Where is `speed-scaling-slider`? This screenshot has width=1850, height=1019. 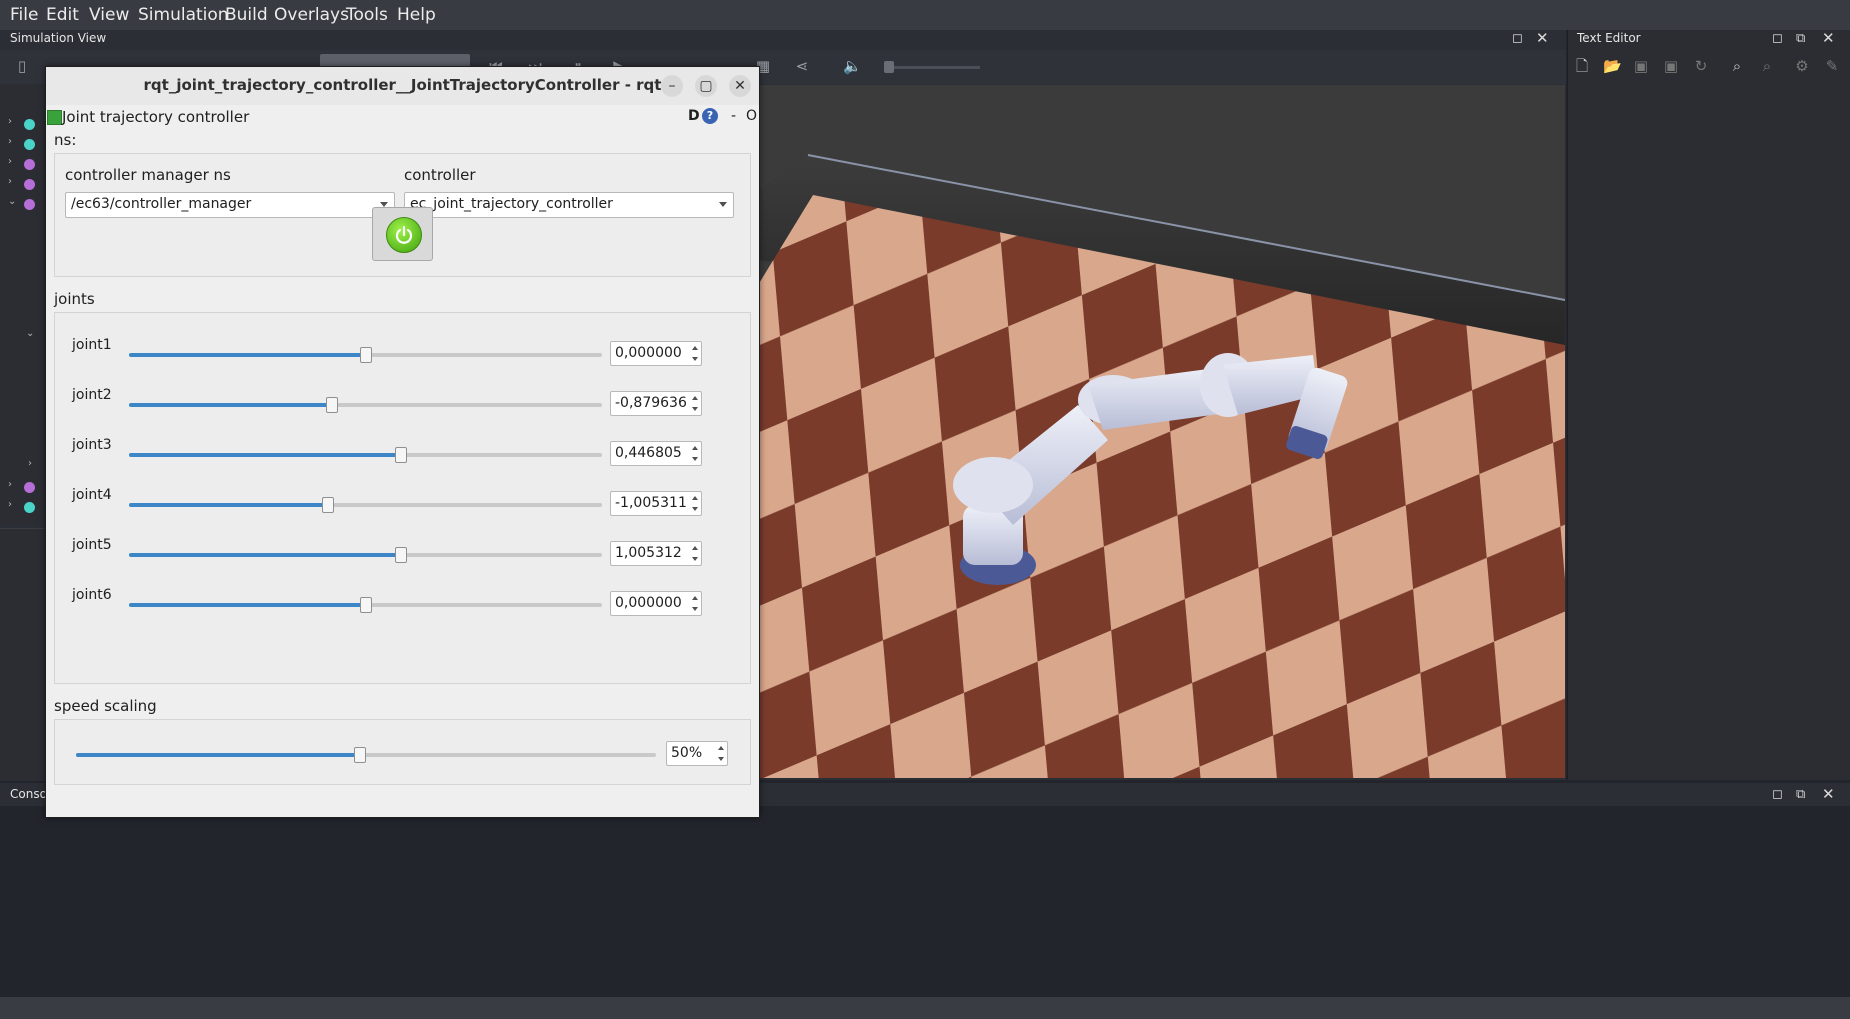 speed-scaling-slider is located at coordinates (366, 755).